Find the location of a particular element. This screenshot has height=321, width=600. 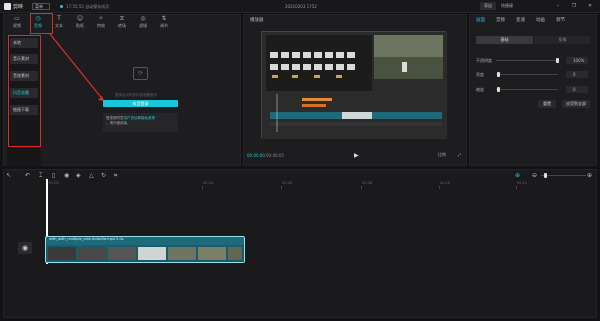

tab-audio-props: 音频 is located at coordinates (500, 20).